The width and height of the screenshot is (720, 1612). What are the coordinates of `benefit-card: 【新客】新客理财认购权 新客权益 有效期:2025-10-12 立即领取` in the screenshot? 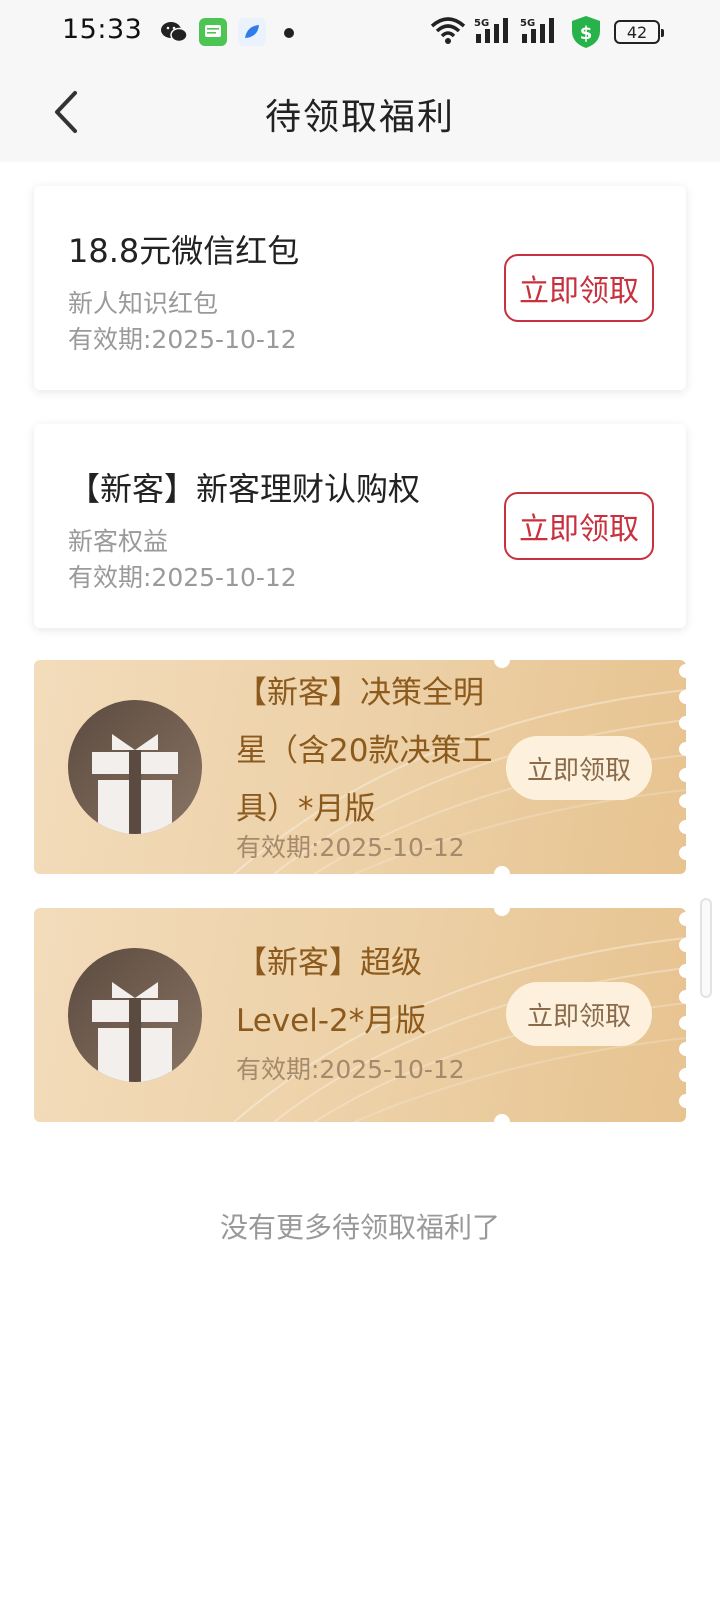 It's located at (360, 526).